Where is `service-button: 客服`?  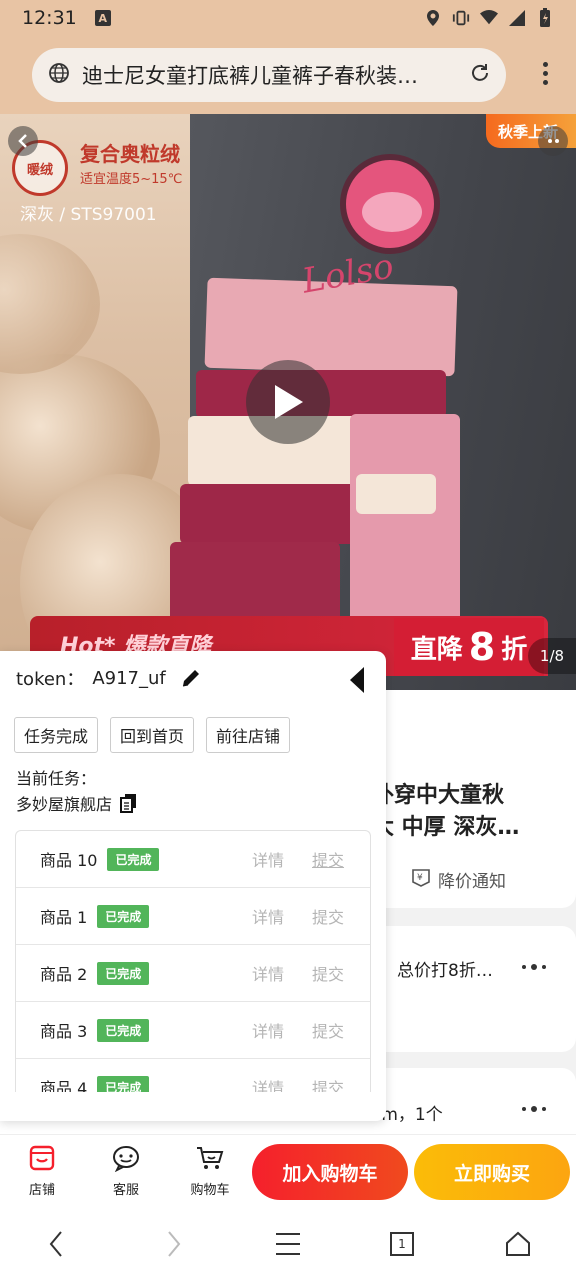 service-button: 客服 is located at coordinates (126, 1170).